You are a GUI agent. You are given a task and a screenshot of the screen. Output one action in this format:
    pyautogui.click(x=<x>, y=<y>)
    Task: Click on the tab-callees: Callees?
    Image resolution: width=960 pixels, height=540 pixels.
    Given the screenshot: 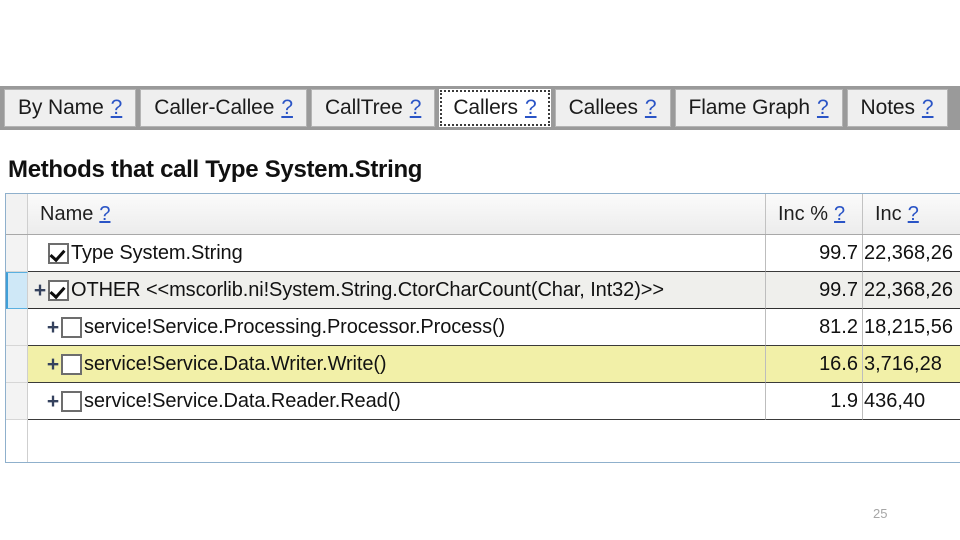 What is the action you would take?
    pyautogui.click(x=612, y=108)
    